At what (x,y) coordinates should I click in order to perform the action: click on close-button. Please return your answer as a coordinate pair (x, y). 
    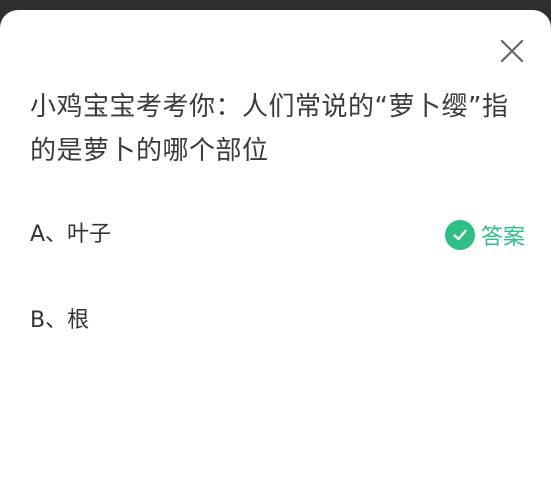
    Looking at the image, I should click on (512, 51).